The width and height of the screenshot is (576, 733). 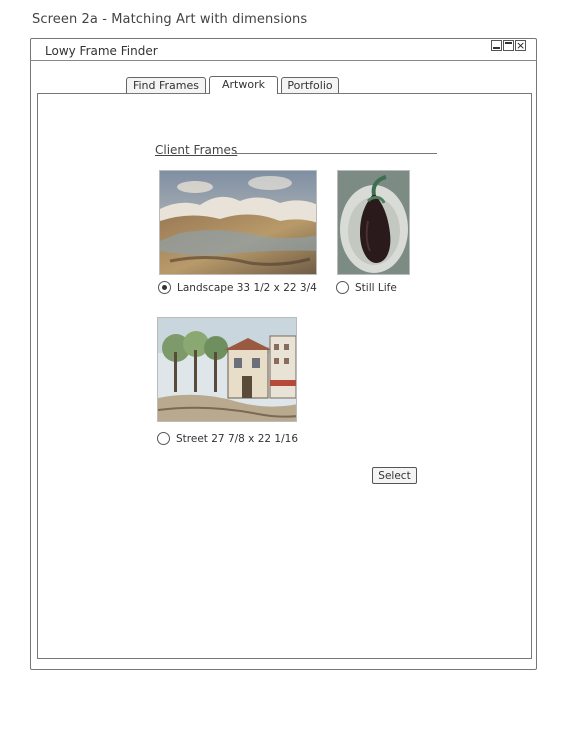 What do you see at coordinates (164, 287) in the screenshot?
I see `landscape-radio` at bounding box center [164, 287].